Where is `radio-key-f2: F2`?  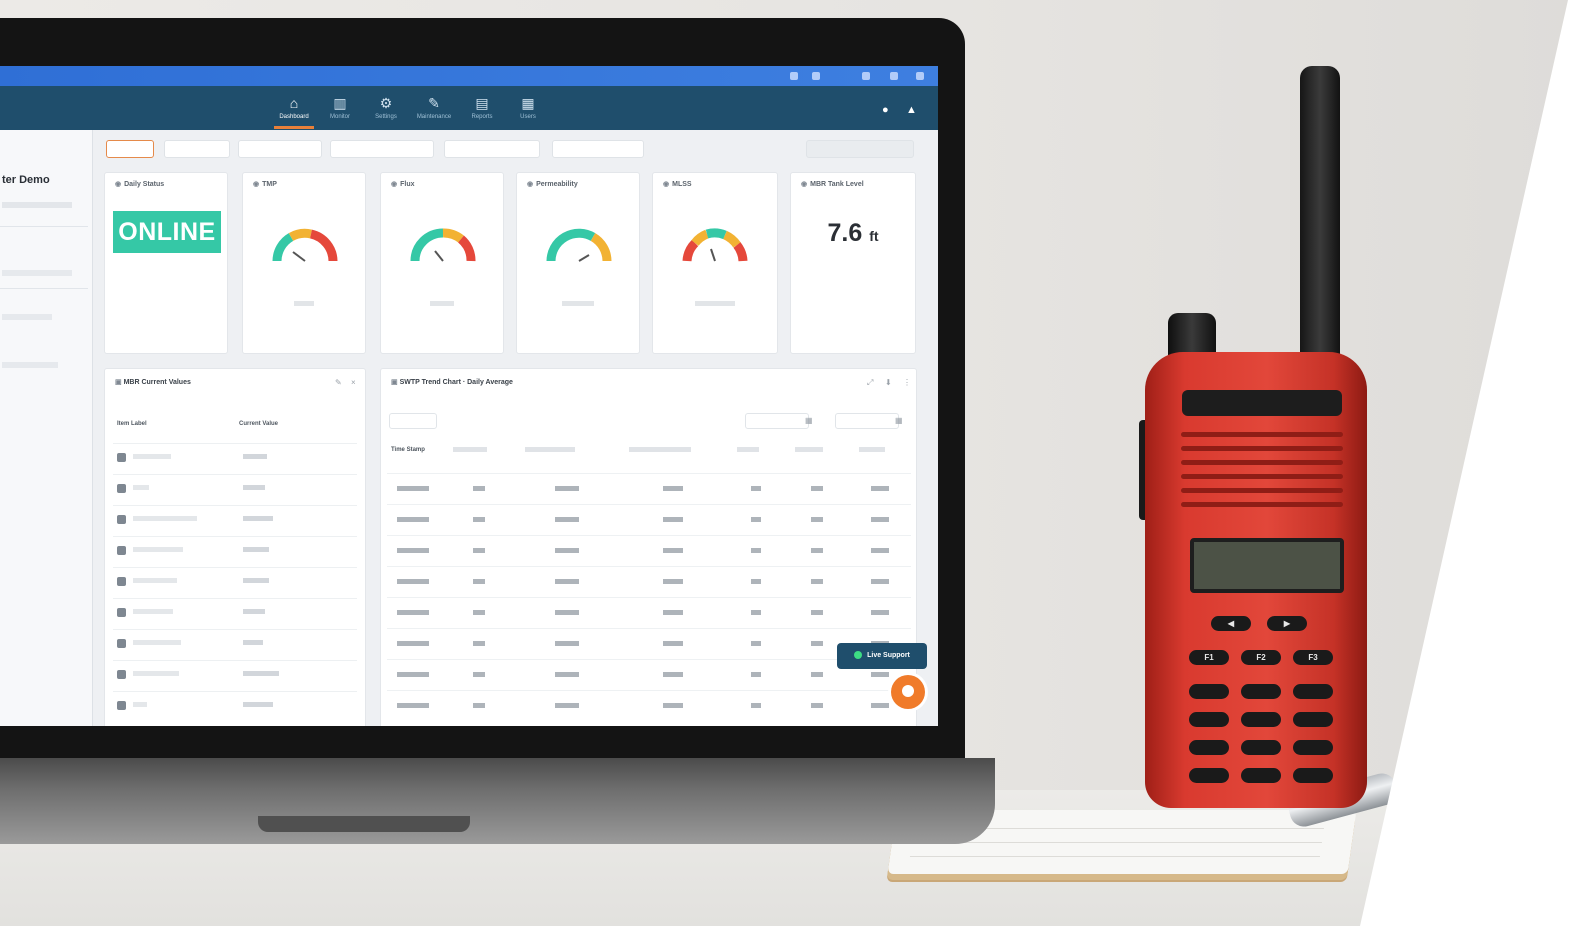 radio-key-f2: F2 is located at coordinates (1261, 657).